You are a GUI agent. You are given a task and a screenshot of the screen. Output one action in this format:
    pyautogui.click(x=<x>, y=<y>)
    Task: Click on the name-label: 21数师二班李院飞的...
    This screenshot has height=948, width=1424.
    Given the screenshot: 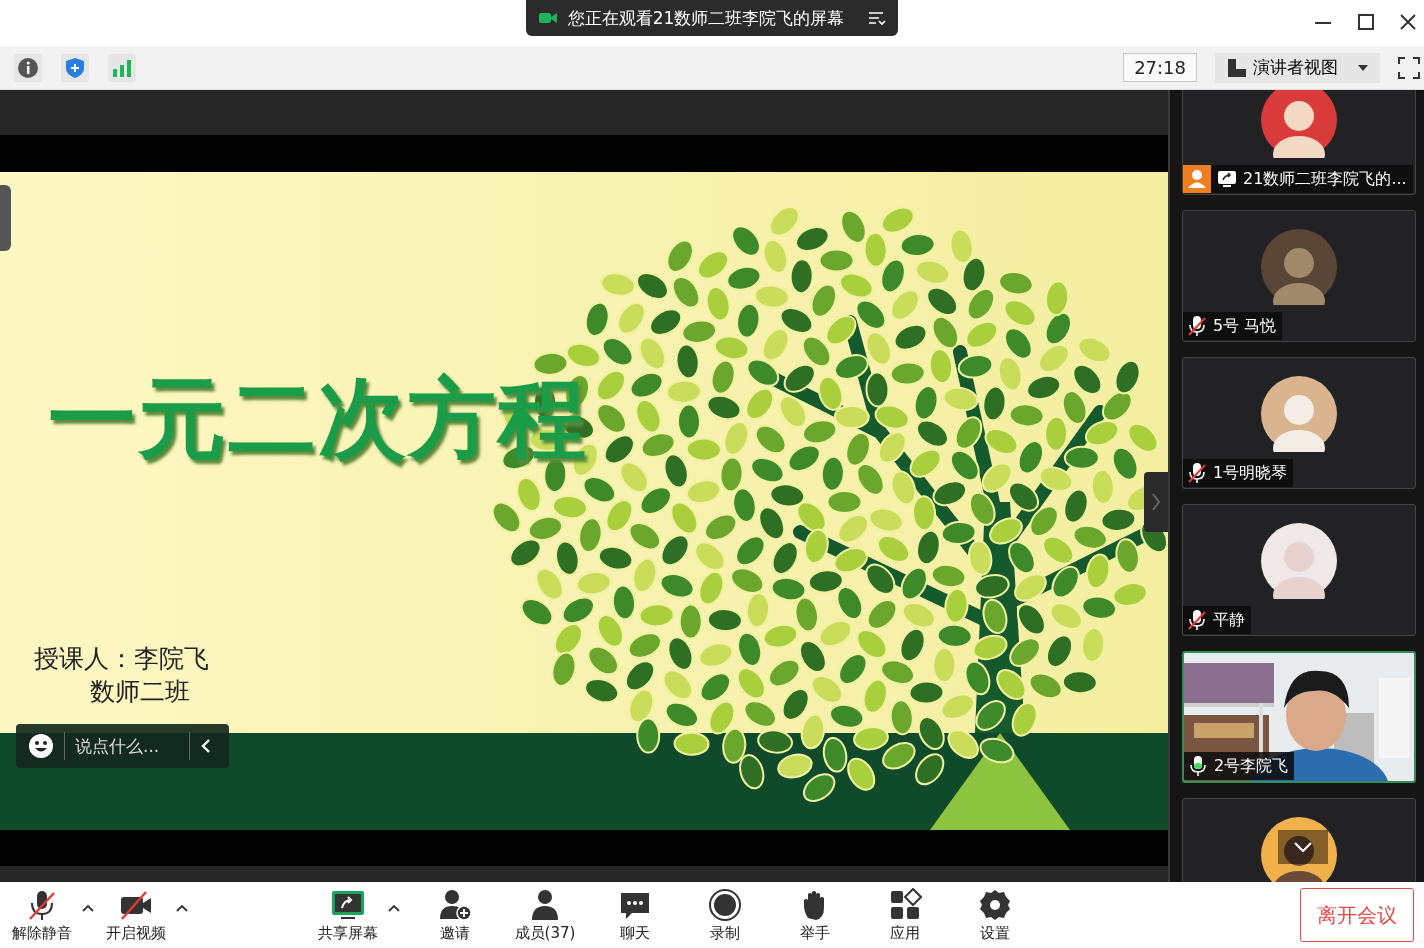 What is the action you would take?
    pyautogui.click(x=1298, y=179)
    